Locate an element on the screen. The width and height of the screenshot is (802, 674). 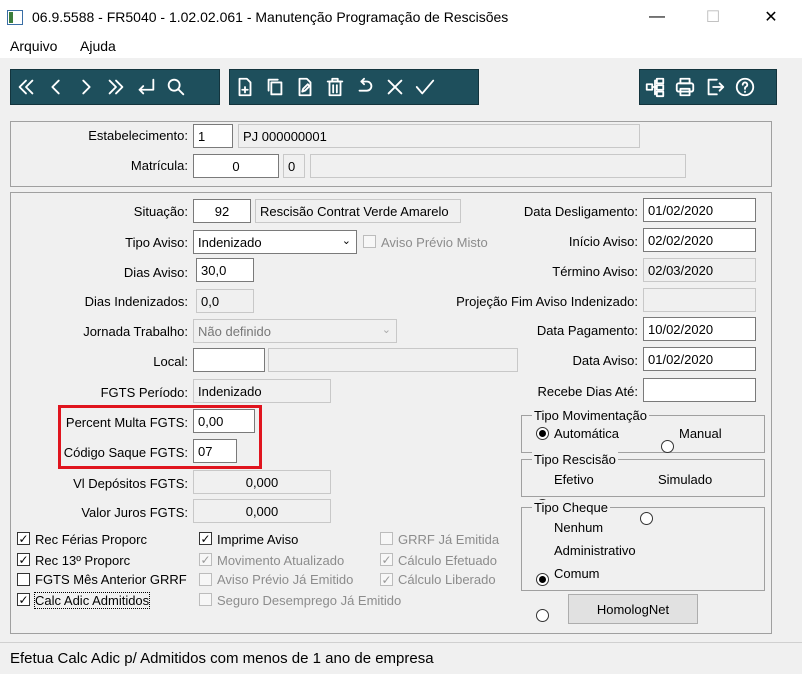
automatica-radio is located at coordinates (542, 433).